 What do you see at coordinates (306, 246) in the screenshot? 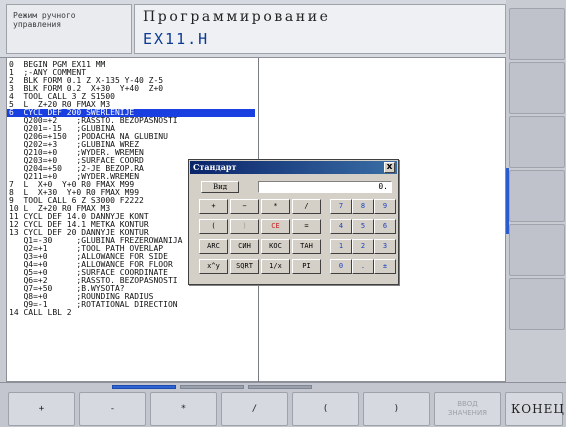
I see `calc-key-tan: ТАН` at bounding box center [306, 246].